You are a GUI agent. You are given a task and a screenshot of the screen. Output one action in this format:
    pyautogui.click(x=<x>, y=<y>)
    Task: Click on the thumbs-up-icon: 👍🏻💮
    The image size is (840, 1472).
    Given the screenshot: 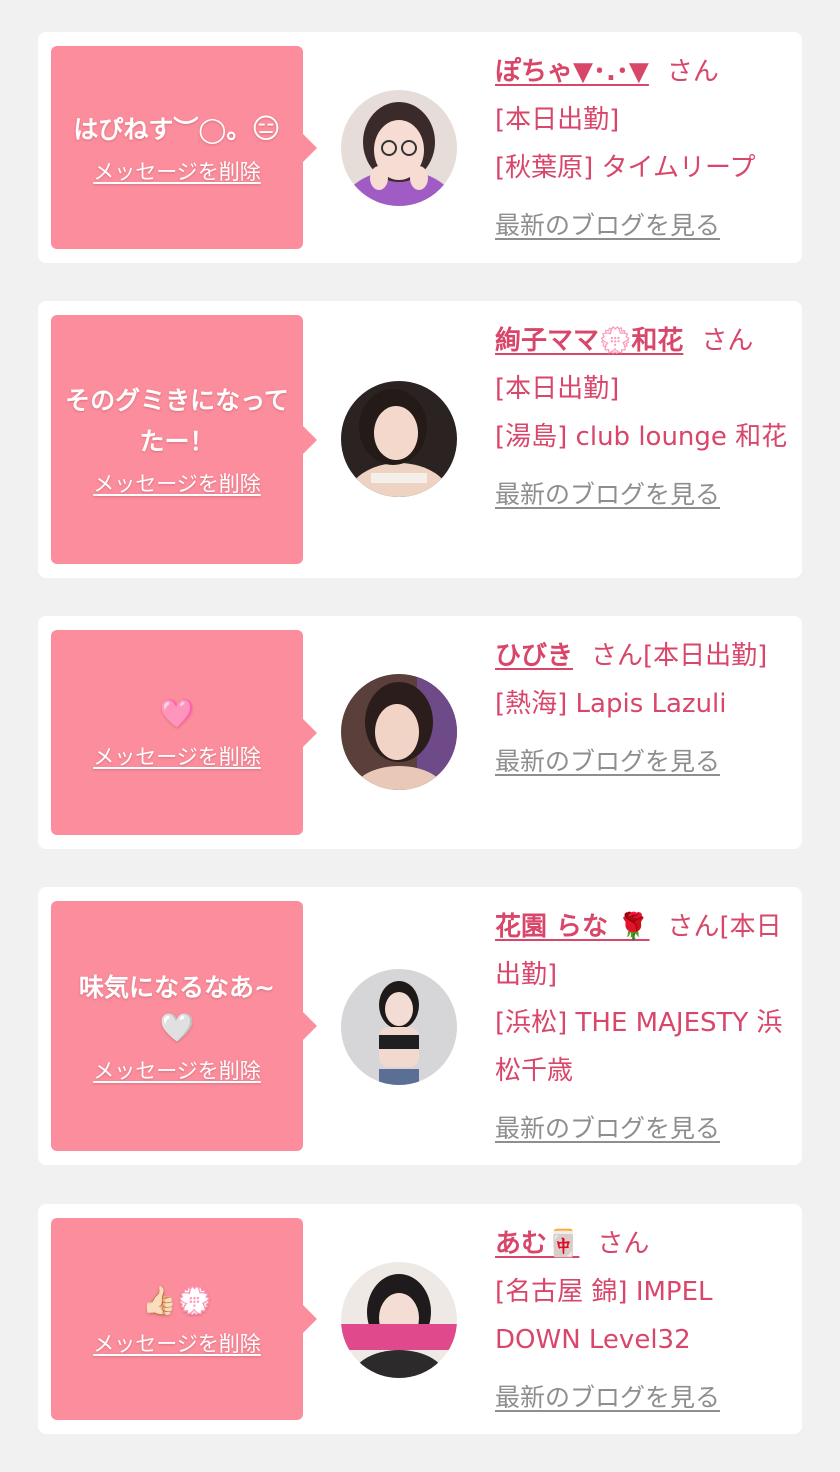 What is the action you would take?
    pyautogui.click(x=177, y=1300)
    